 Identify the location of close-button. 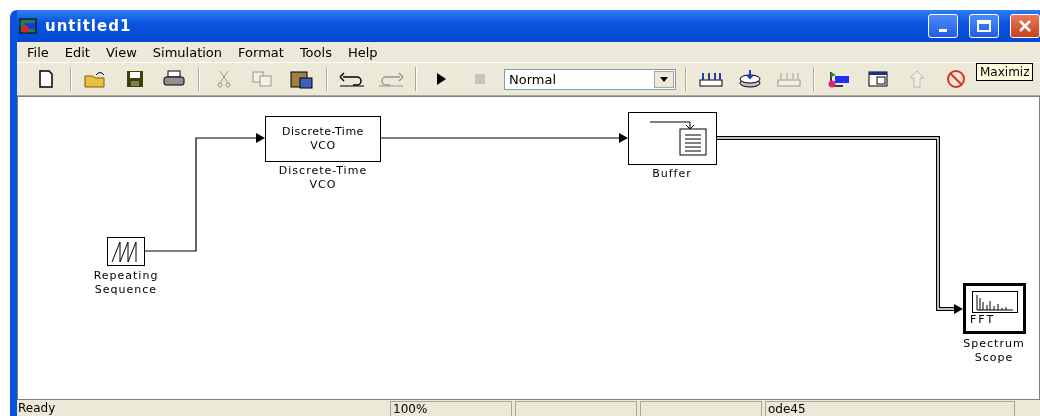
(1025, 26).